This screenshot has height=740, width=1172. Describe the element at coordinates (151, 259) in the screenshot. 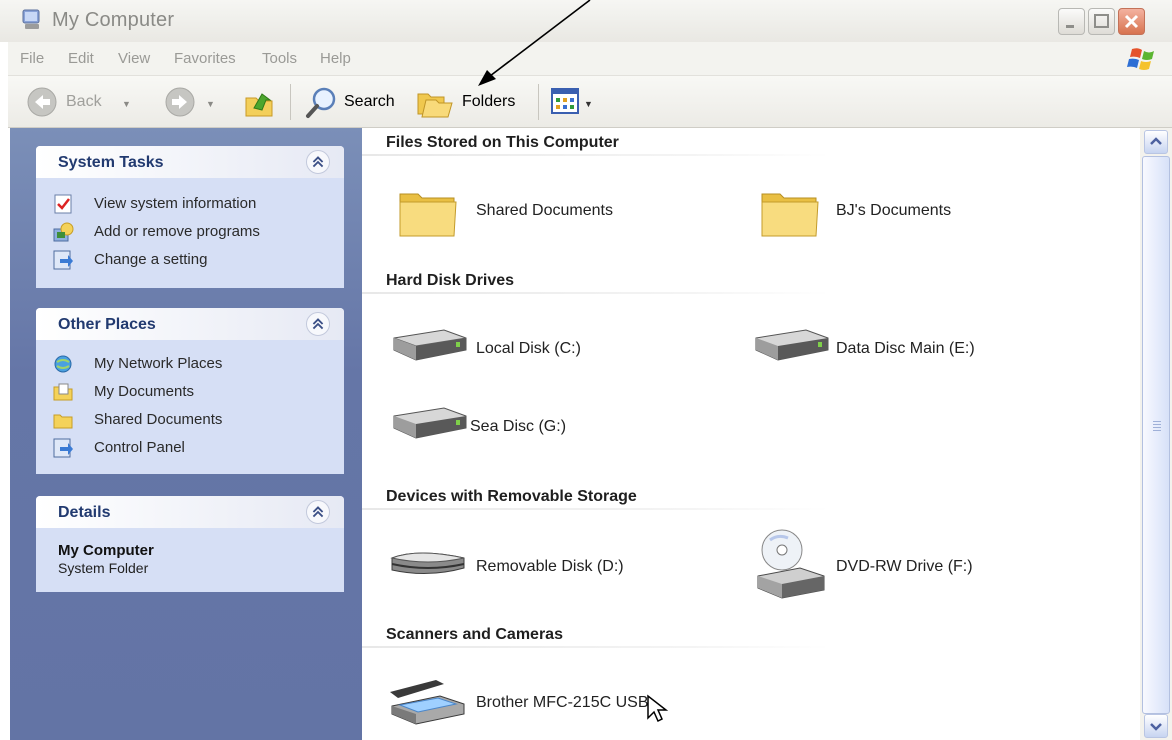

I see `task-label: Change a setting` at that location.